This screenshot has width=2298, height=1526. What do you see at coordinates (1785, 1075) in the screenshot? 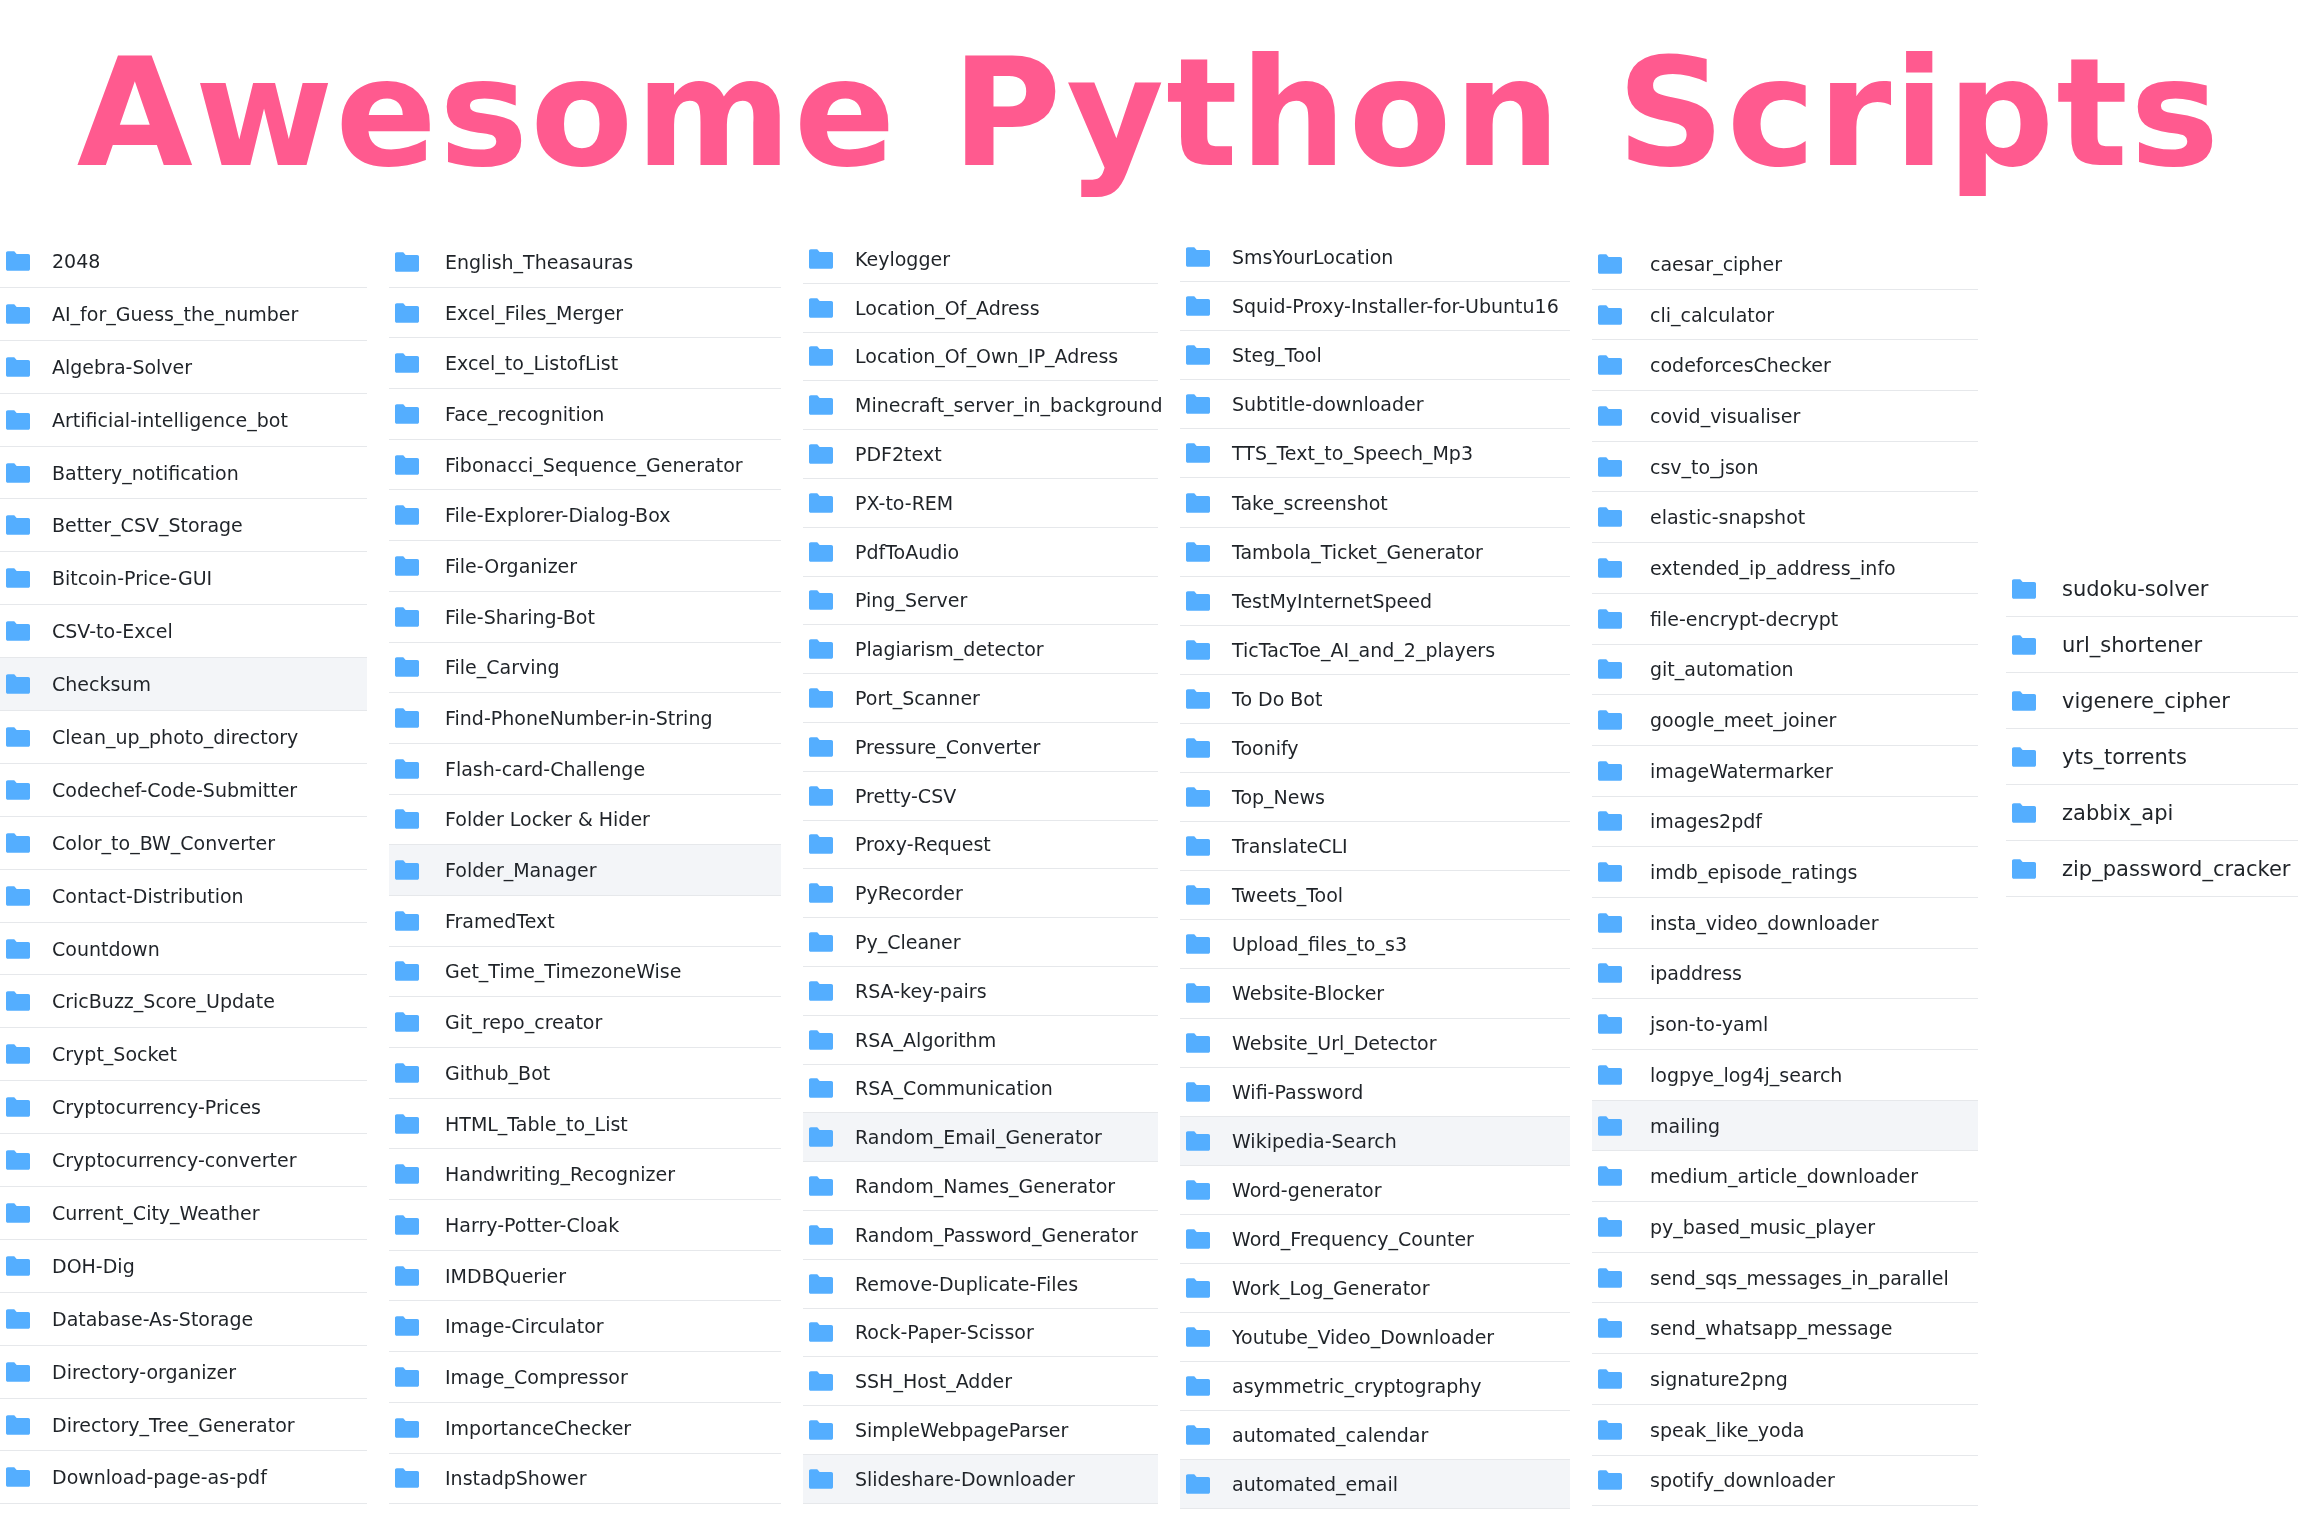
I see `folder-row: logpye_log4j_search` at bounding box center [1785, 1075].